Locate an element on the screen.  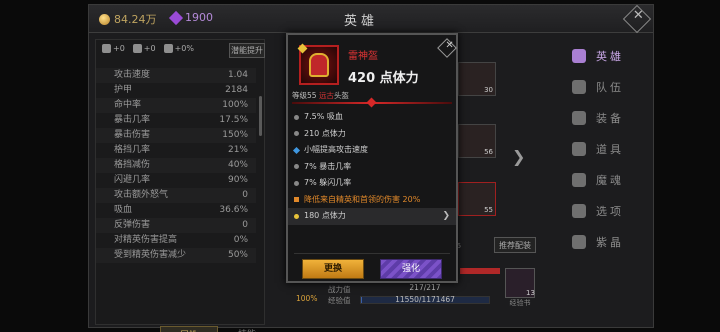
item-attribute: 降低来自精英和首领的伤害 20% is located at coordinates (372, 200).